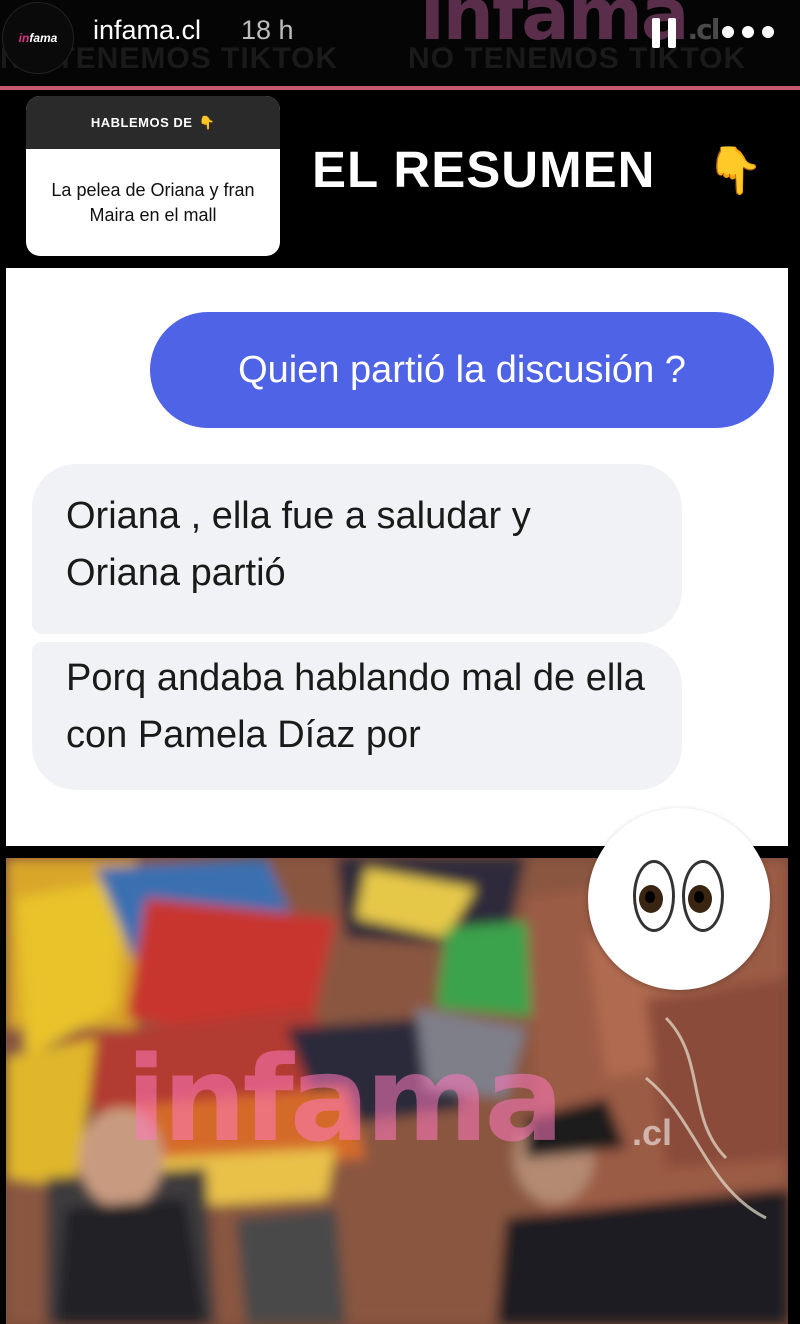 The image size is (800, 1324). I want to click on tiktok-notice-watermark: NO TENEMOS TIKTOK, so click(577, 58).